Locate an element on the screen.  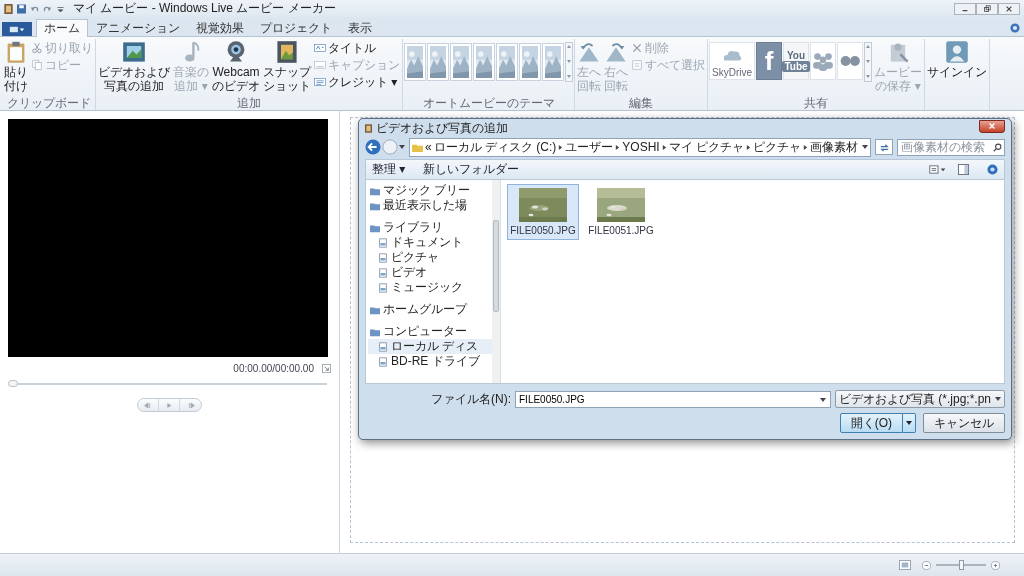
nav-item: BD-RE ドライブ is located at coordinates (430, 361).